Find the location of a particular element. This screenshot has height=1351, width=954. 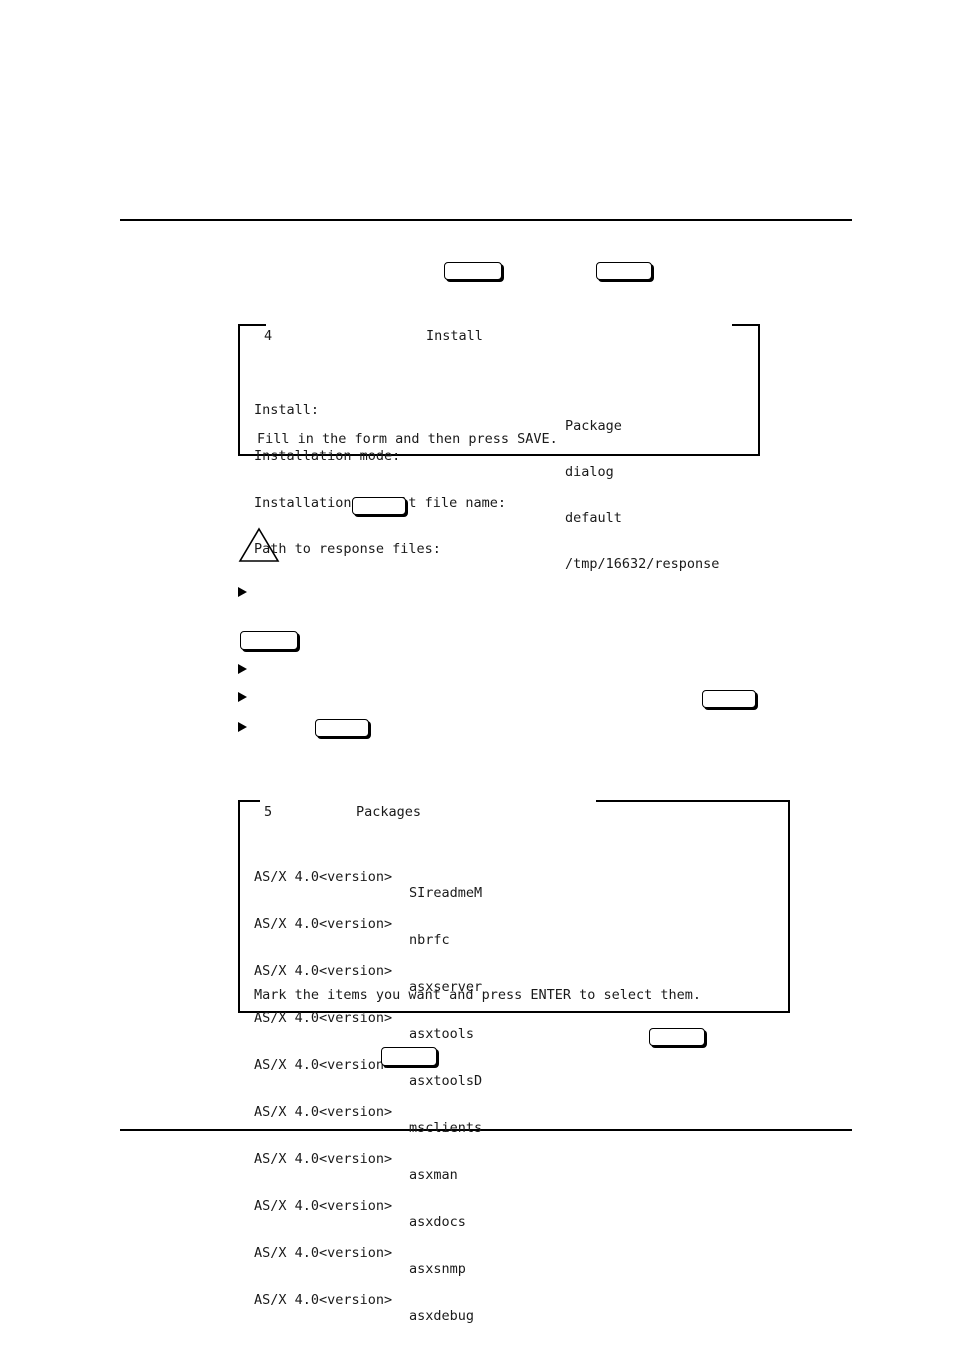

package-list-item: AS/X 4.0<version> asxserver is located at coordinates (518, 971).